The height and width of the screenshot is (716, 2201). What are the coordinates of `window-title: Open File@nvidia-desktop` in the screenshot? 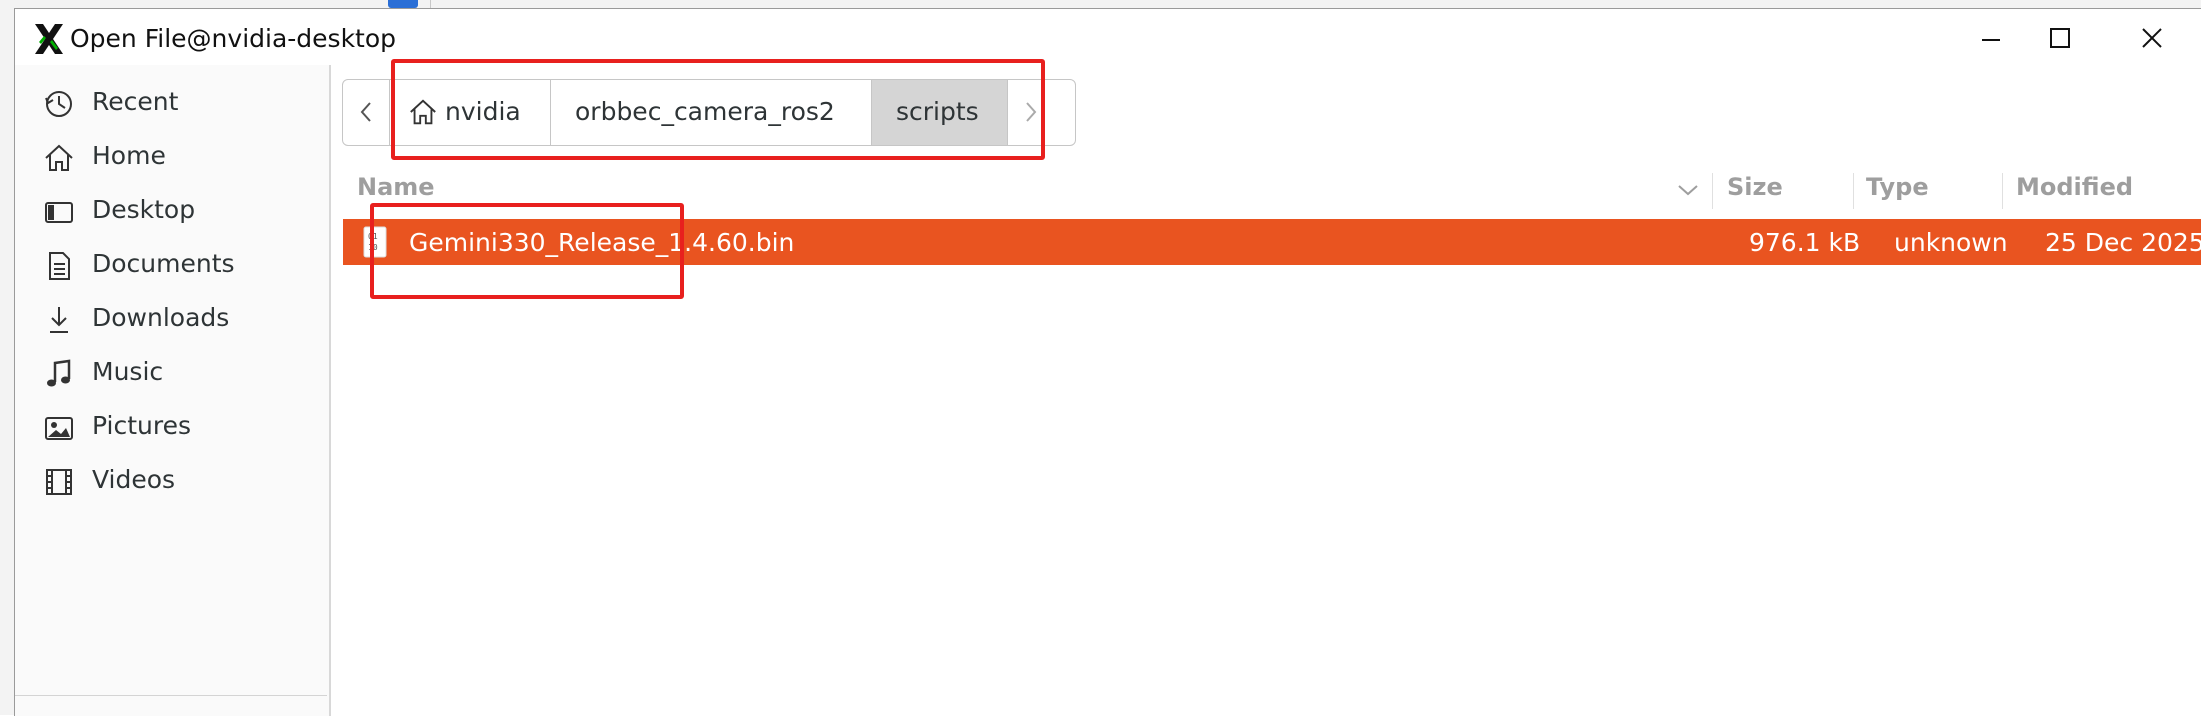 It's located at (233, 38).